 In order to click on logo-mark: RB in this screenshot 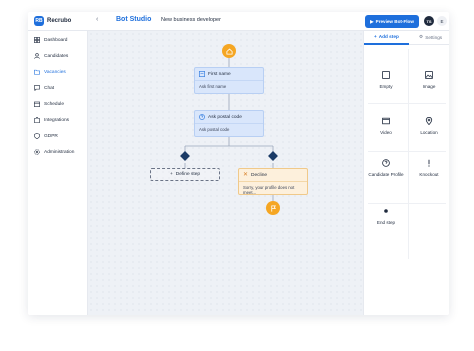, I will do `click(39, 21)`.